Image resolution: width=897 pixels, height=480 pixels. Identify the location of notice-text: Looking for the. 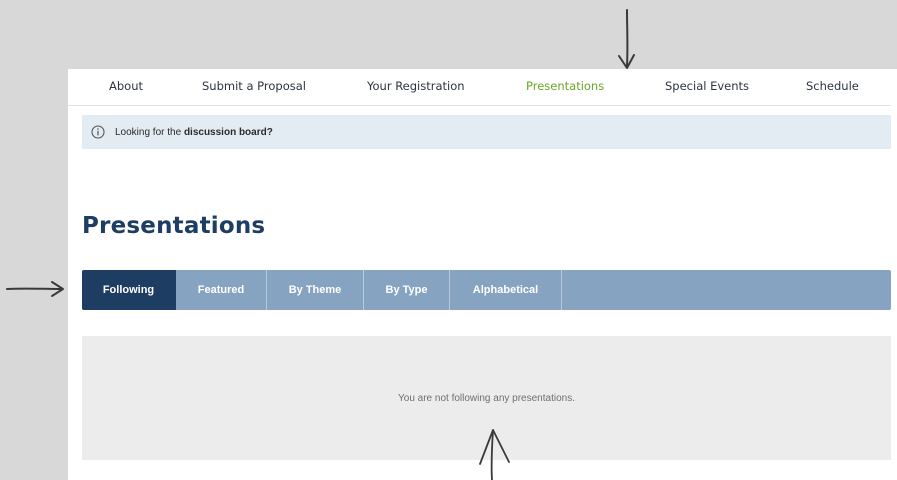
(149, 132).